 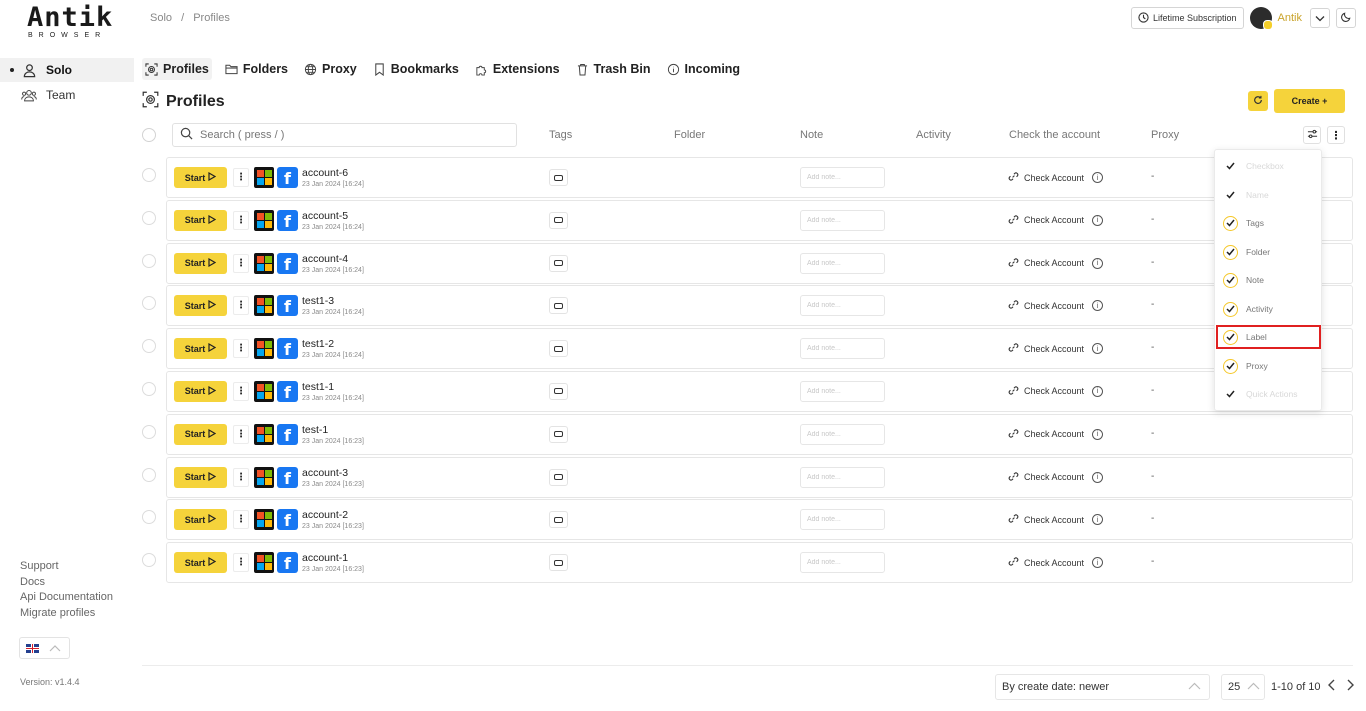 What do you see at coordinates (318, 301) in the screenshot?
I see `profile-name: test1-3` at bounding box center [318, 301].